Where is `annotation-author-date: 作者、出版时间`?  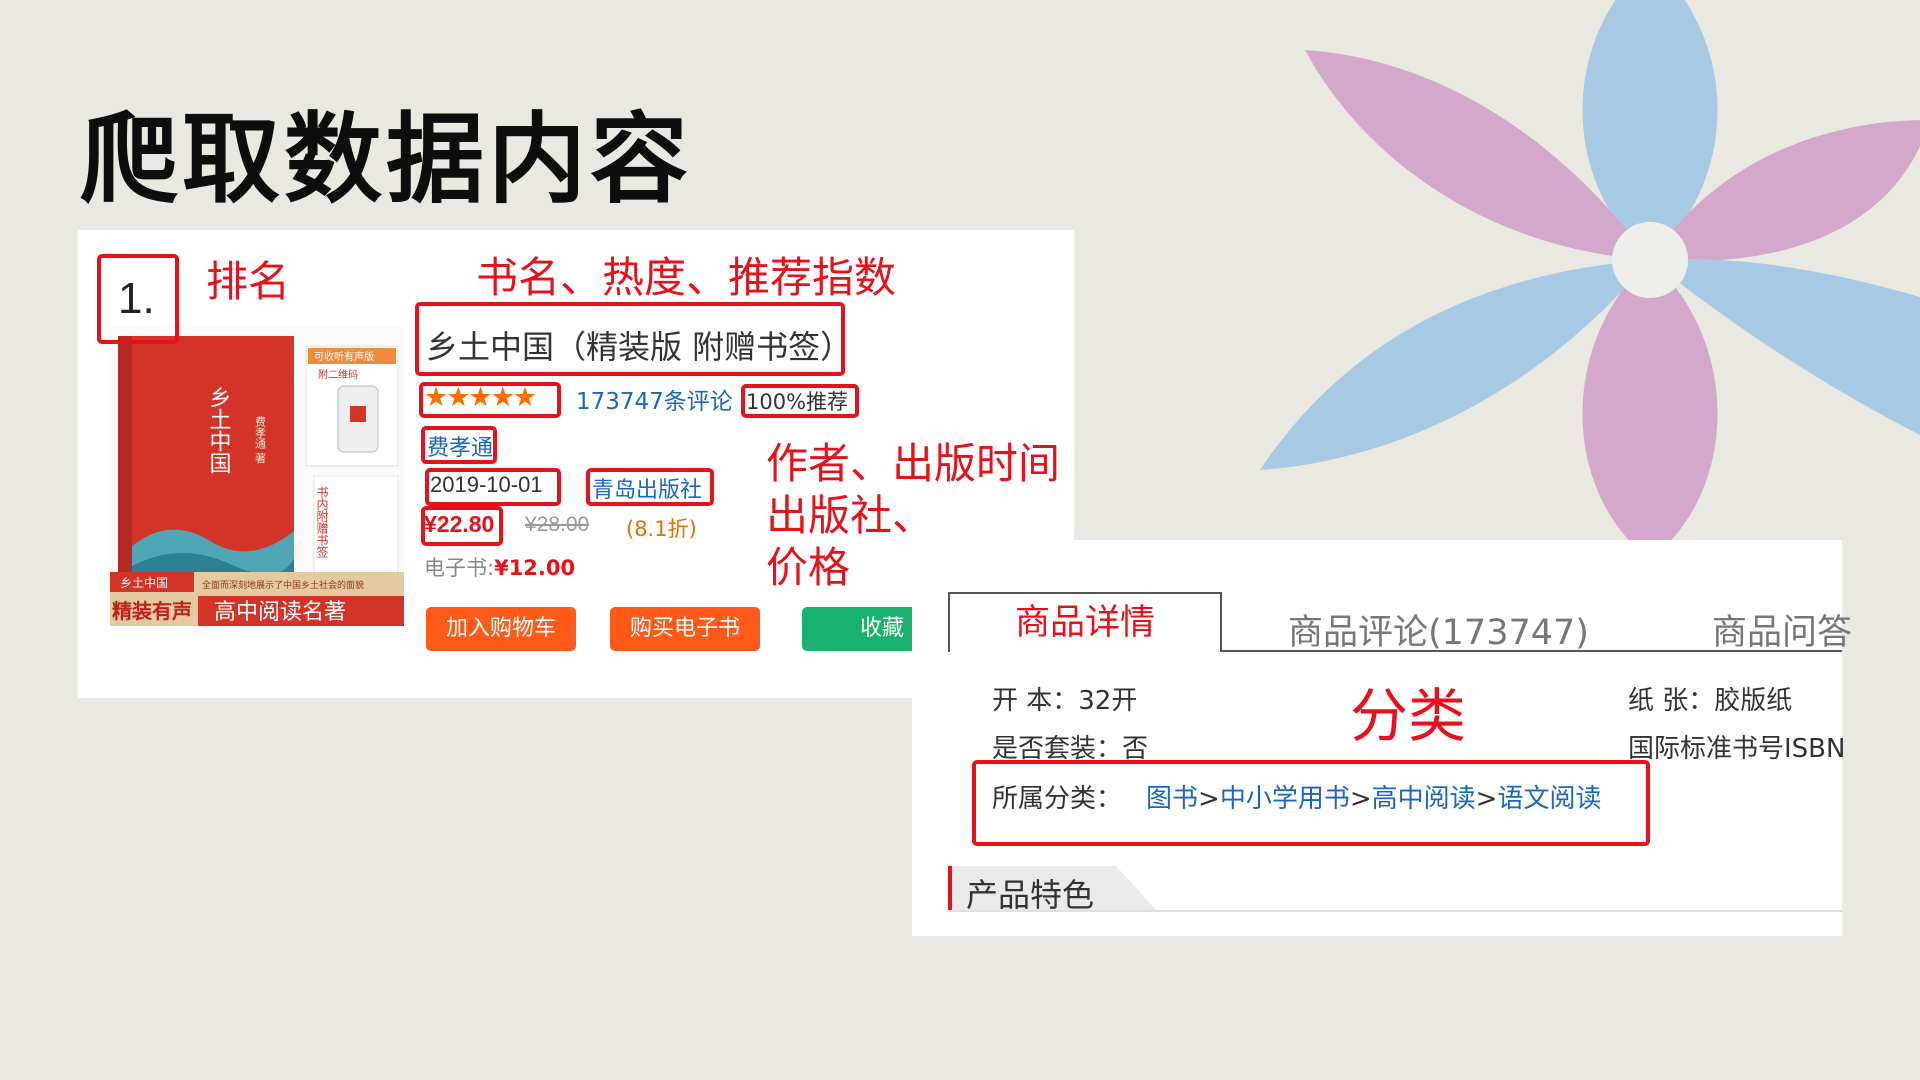 annotation-author-date: 作者、出版时间 is located at coordinates (913, 463).